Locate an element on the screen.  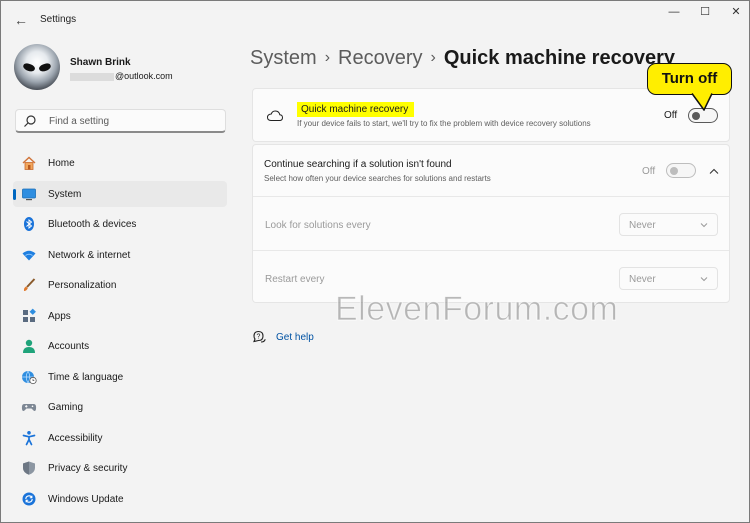
wifi-icon is located at coordinates (29, 255).